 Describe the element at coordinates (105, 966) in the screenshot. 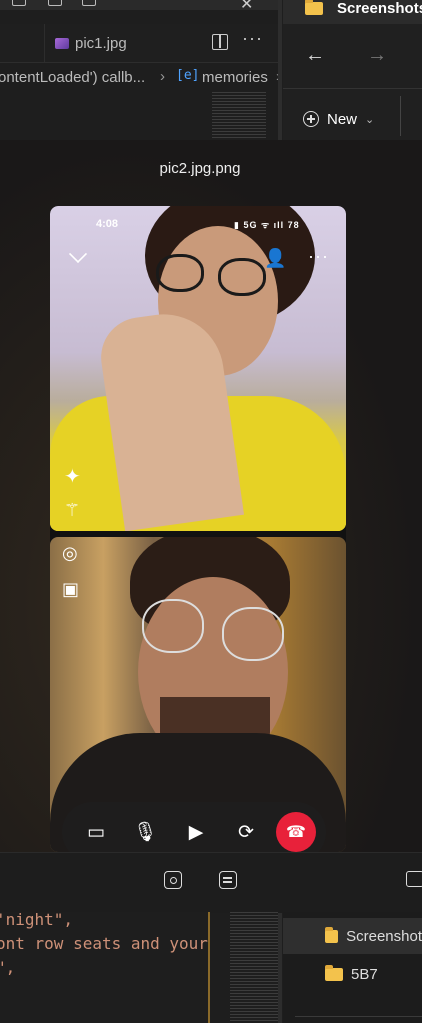

I see `code-editor: 'night", ont row seats and your ",` at that location.